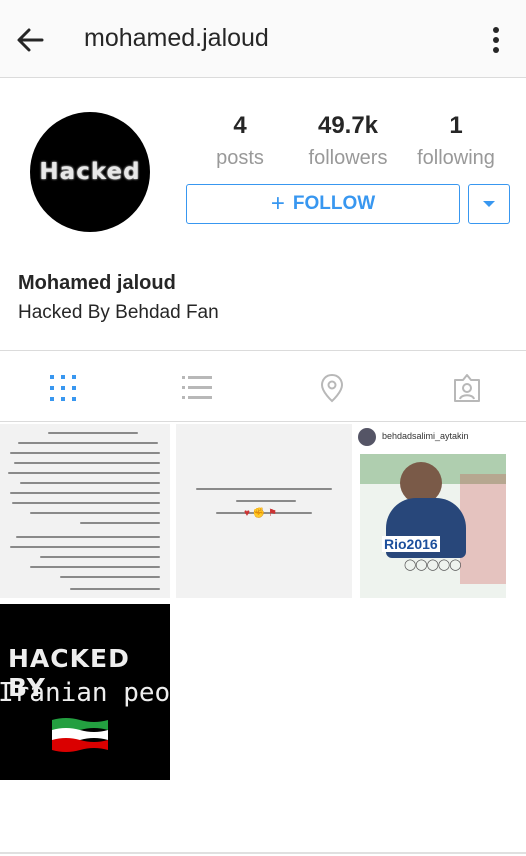 Image resolution: width=526 pixels, height=856 pixels. Describe the element at coordinates (85, 511) in the screenshot. I see `post-thumbnail` at that location.